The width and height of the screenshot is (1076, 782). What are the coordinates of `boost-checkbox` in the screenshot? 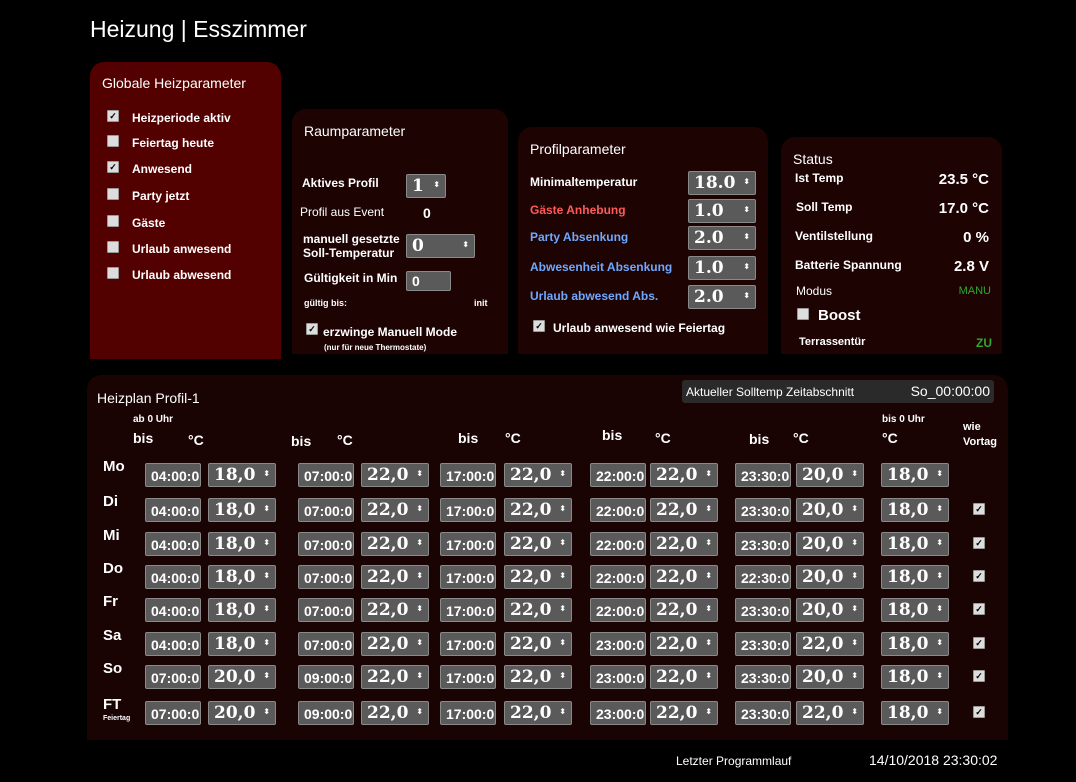 It's located at (803, 314).